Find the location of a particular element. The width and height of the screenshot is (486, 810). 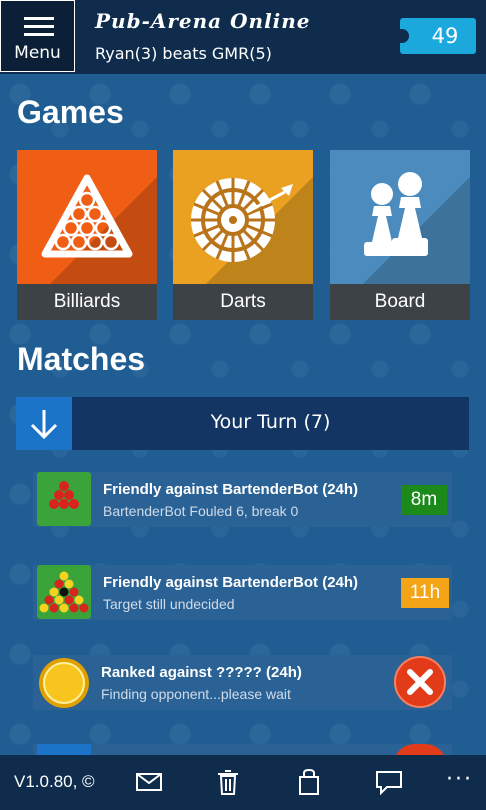

hamburger-icon is located at coordinates (39, 29).